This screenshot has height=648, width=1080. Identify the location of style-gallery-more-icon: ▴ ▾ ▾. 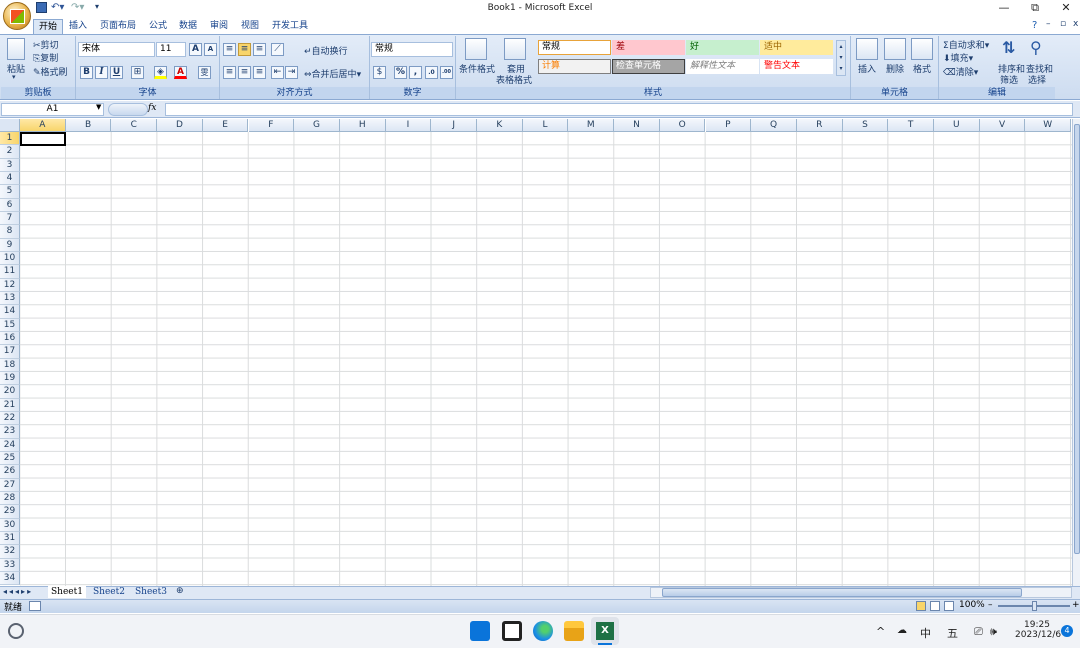
(841, 58).